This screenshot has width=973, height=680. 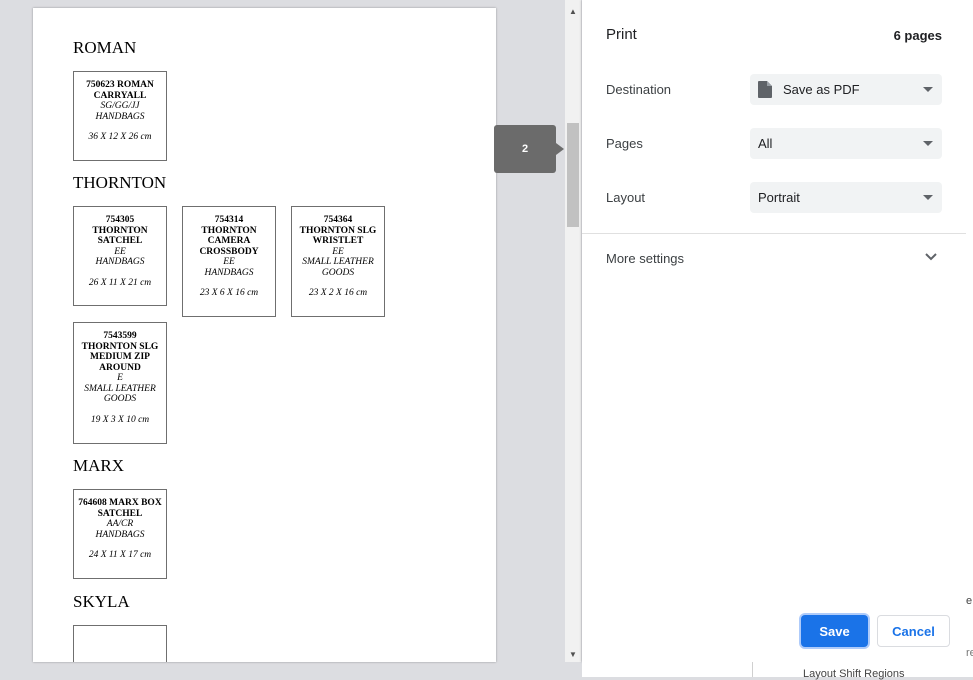 I want to click on layout-value: Portrait, so click(x=779, y=197).